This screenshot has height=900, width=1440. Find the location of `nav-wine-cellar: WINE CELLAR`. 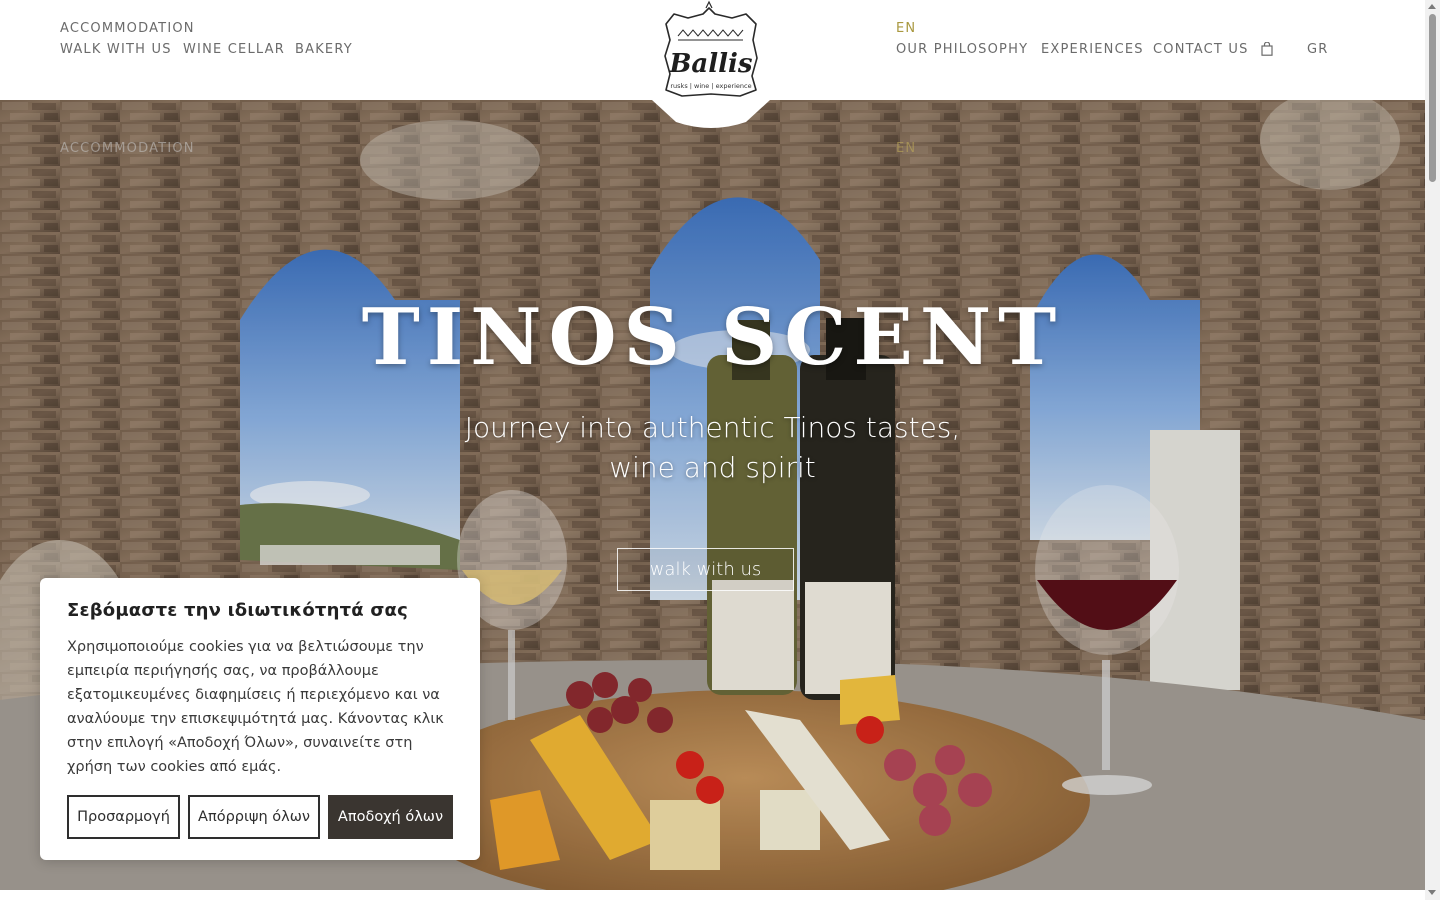

nav-wine-cellar: WINE CELLAR is located at coordinates (234, 49).